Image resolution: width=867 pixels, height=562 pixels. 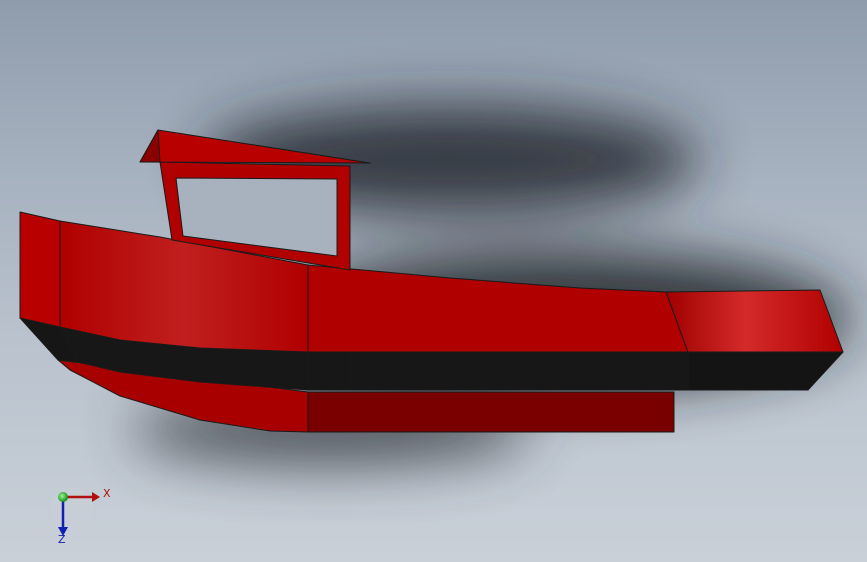 I want to click on x-axis-arrow-icon, so click(x=96, y=497).